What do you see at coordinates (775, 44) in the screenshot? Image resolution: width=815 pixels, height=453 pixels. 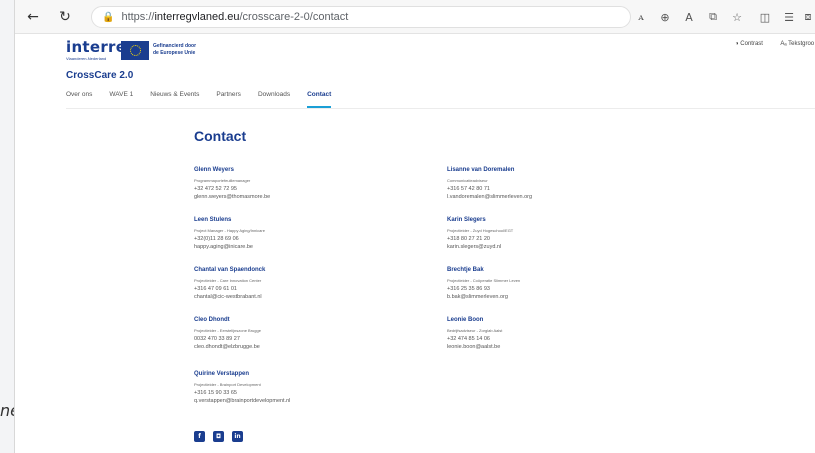 I see `accessibility-controls: ◑ Contrast Aₐ Tekstgroo` at bounding box center [775, 44].